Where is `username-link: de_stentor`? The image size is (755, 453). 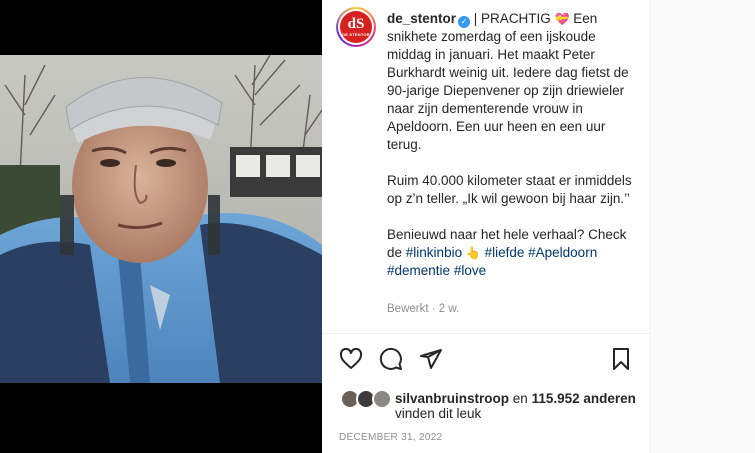
username-link: de_stentor is located at coordinates (421, 18).